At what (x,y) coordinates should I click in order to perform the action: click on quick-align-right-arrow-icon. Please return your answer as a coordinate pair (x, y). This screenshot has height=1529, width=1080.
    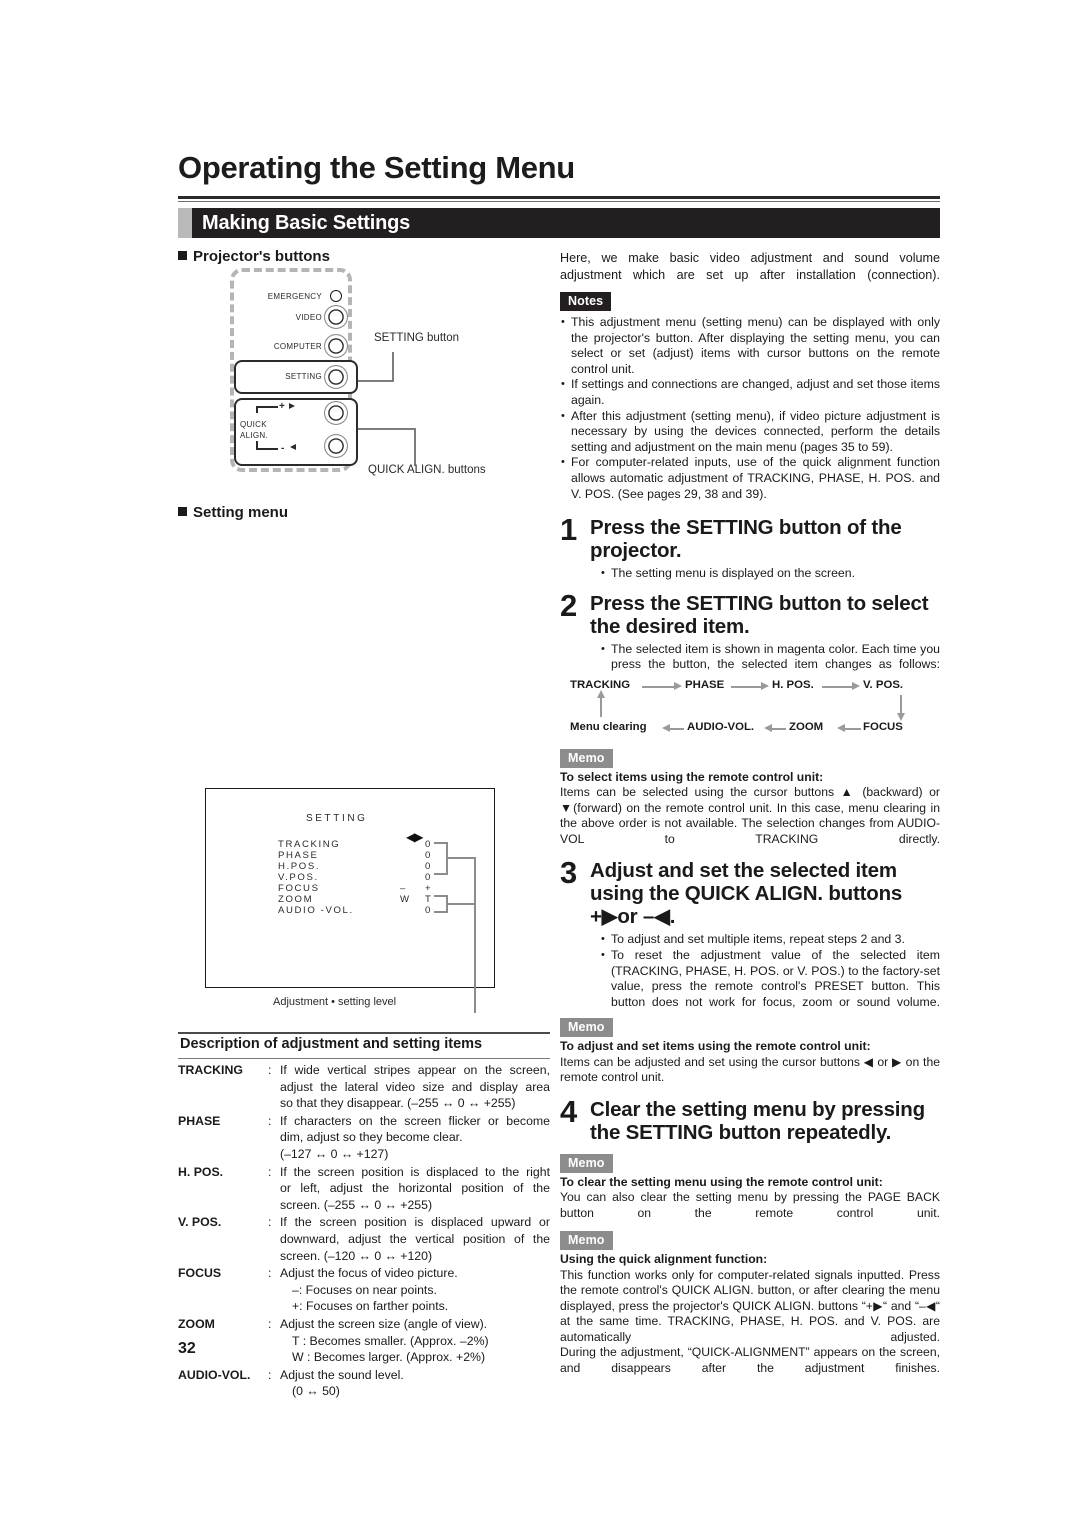
    Looking at the image, I should click on (292, 406).